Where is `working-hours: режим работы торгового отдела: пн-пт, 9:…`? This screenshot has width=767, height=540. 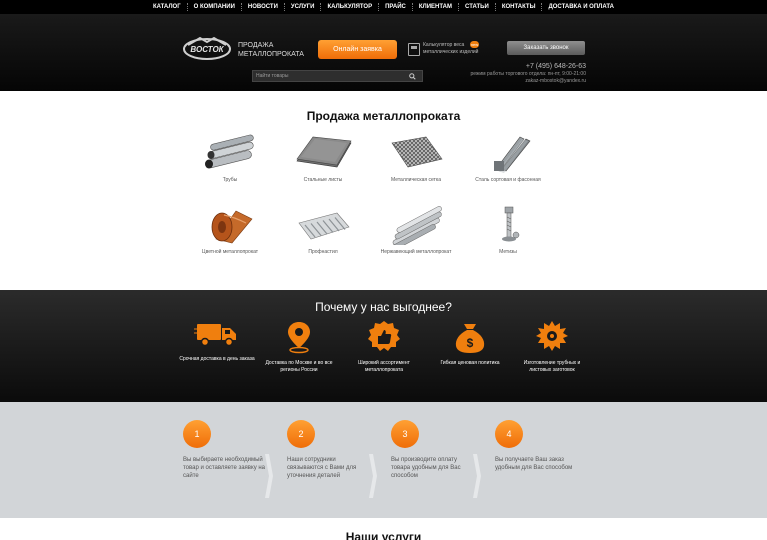
working-hours: режим работы торгового отдела: пн-пт, 9:… is located at coordinates (528, 74).